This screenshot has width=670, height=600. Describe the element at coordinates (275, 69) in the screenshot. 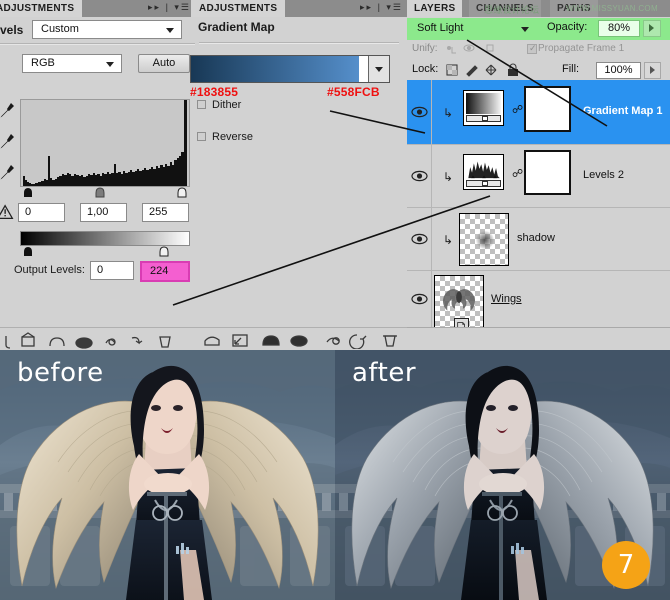

I see `gradient-preview-swatch` at that location.